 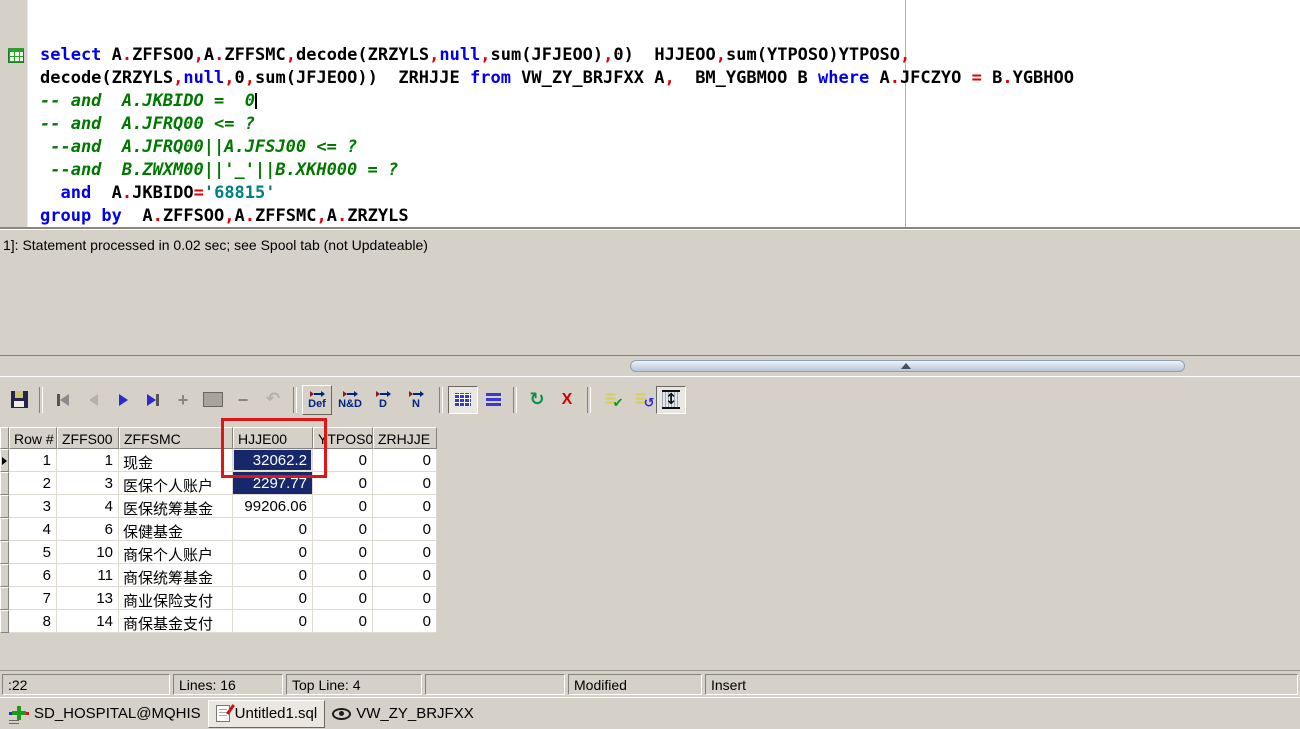 I want to click on form-view-button, so click(x=493, y=400).